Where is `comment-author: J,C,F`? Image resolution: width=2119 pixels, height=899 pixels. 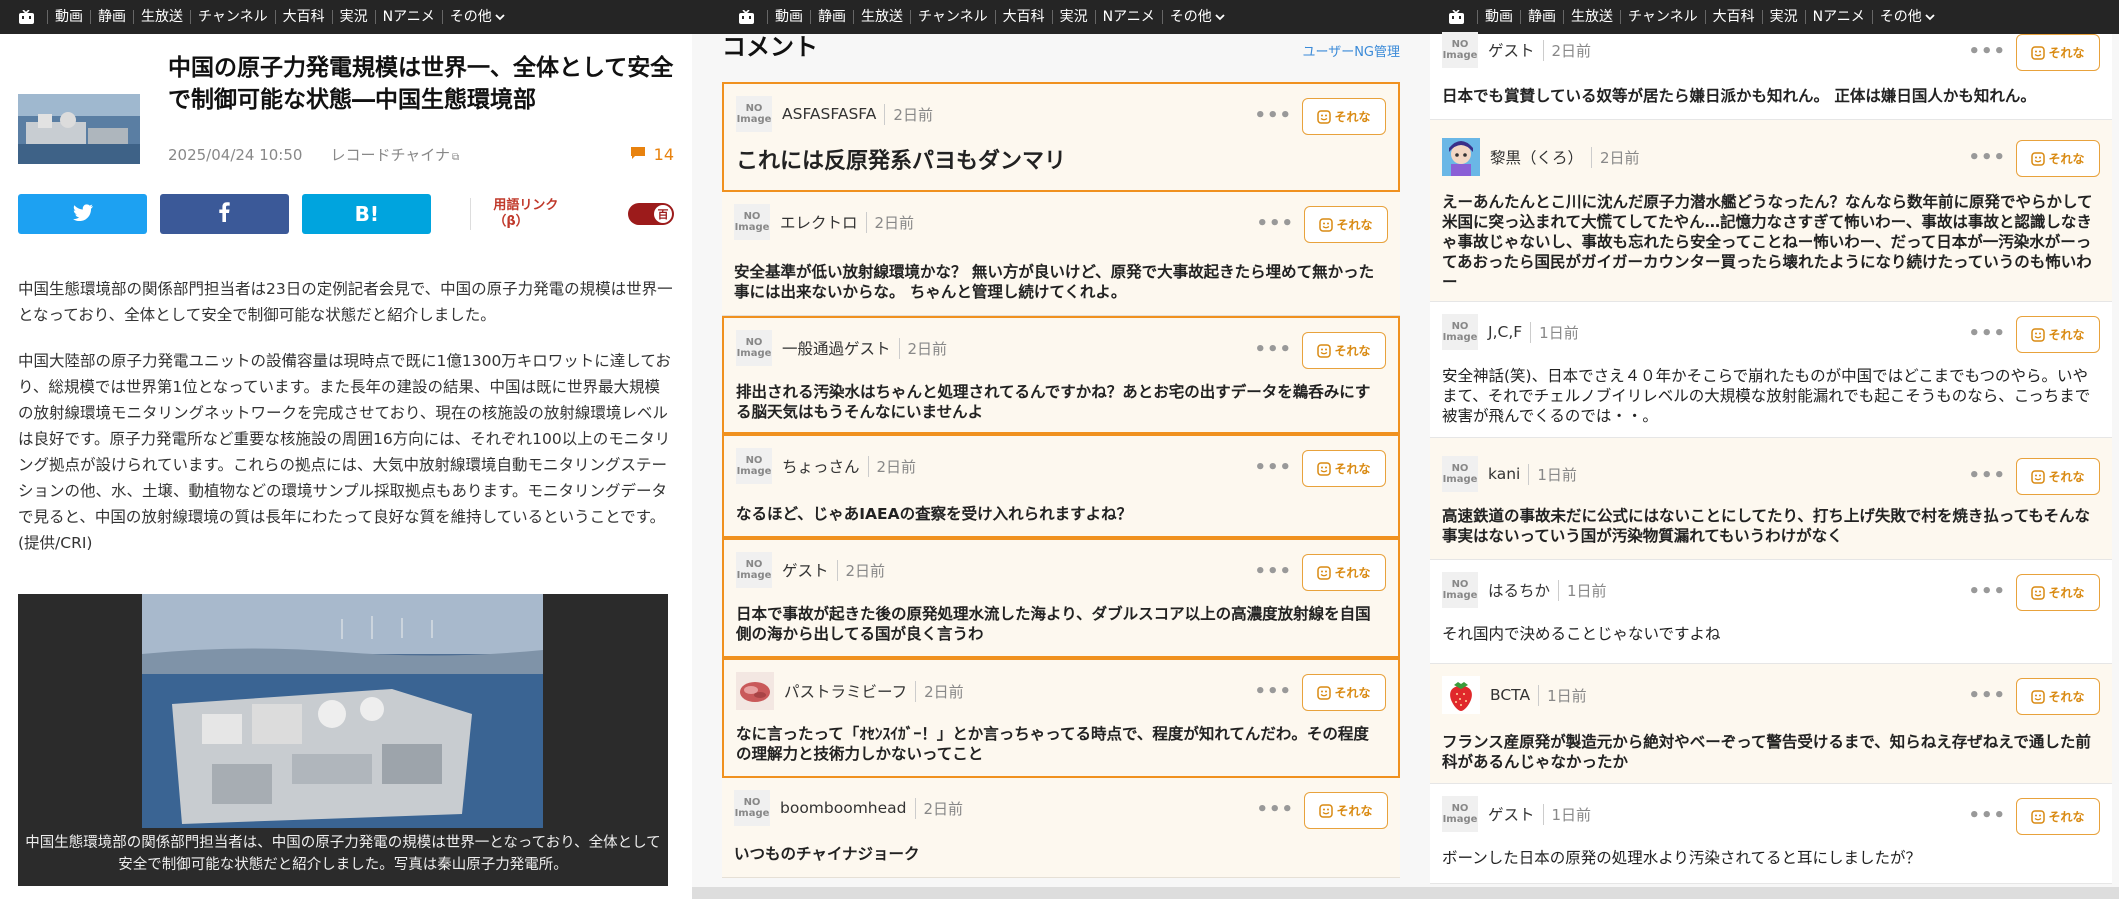
comment-author: J,C,F is located at coordinates (1505, 332).